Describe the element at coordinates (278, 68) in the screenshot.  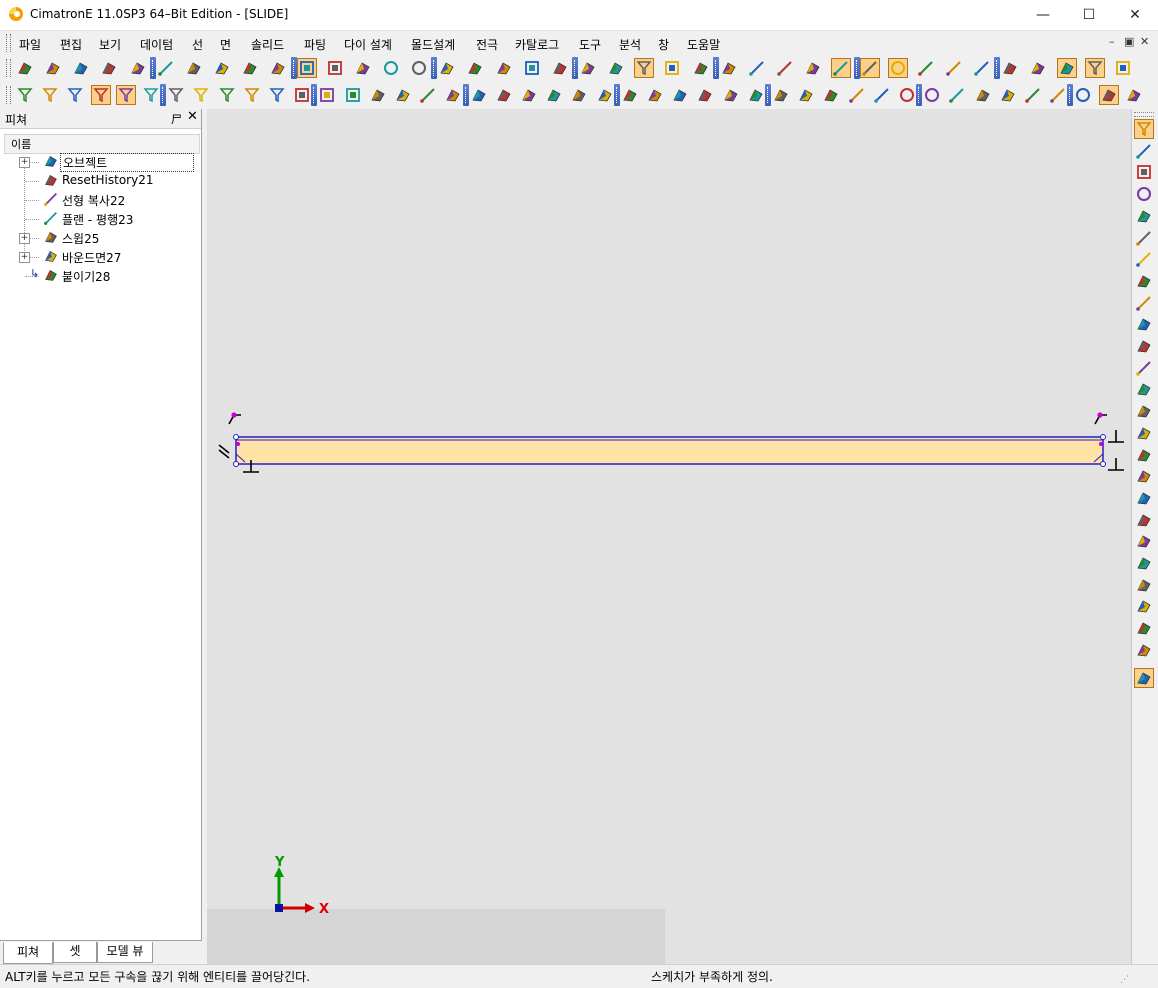
I see `rotate-icon` at that location.